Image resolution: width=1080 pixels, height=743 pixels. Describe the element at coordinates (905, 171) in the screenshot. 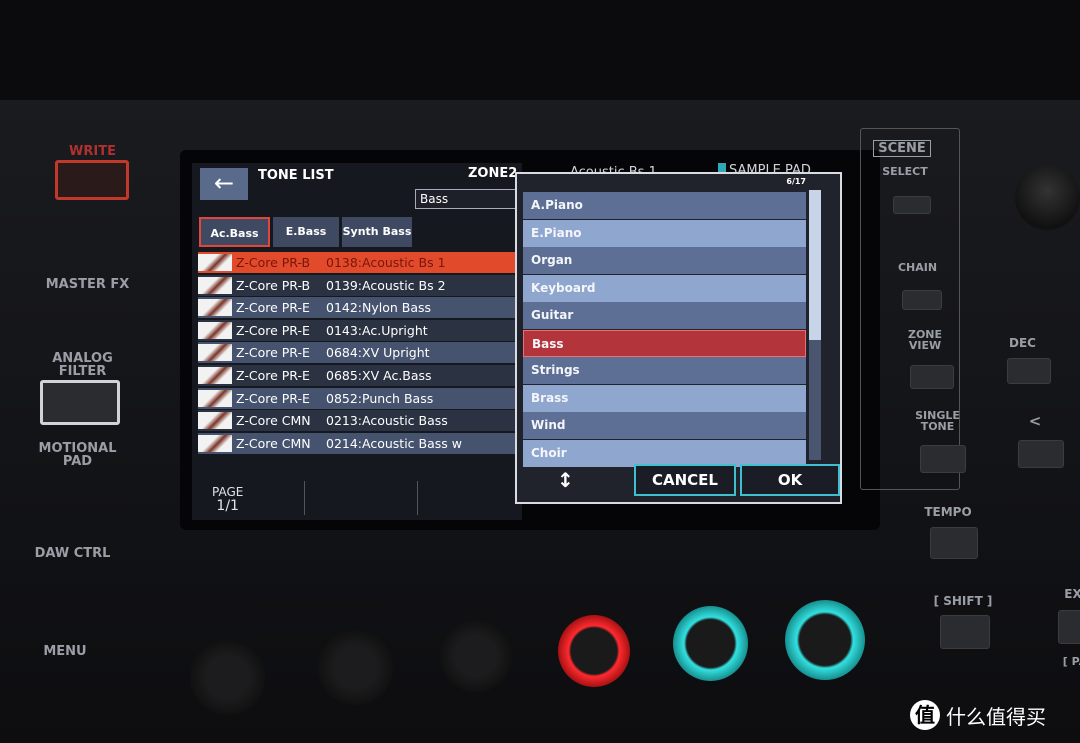

I see `select-label: SELECT` at that location.